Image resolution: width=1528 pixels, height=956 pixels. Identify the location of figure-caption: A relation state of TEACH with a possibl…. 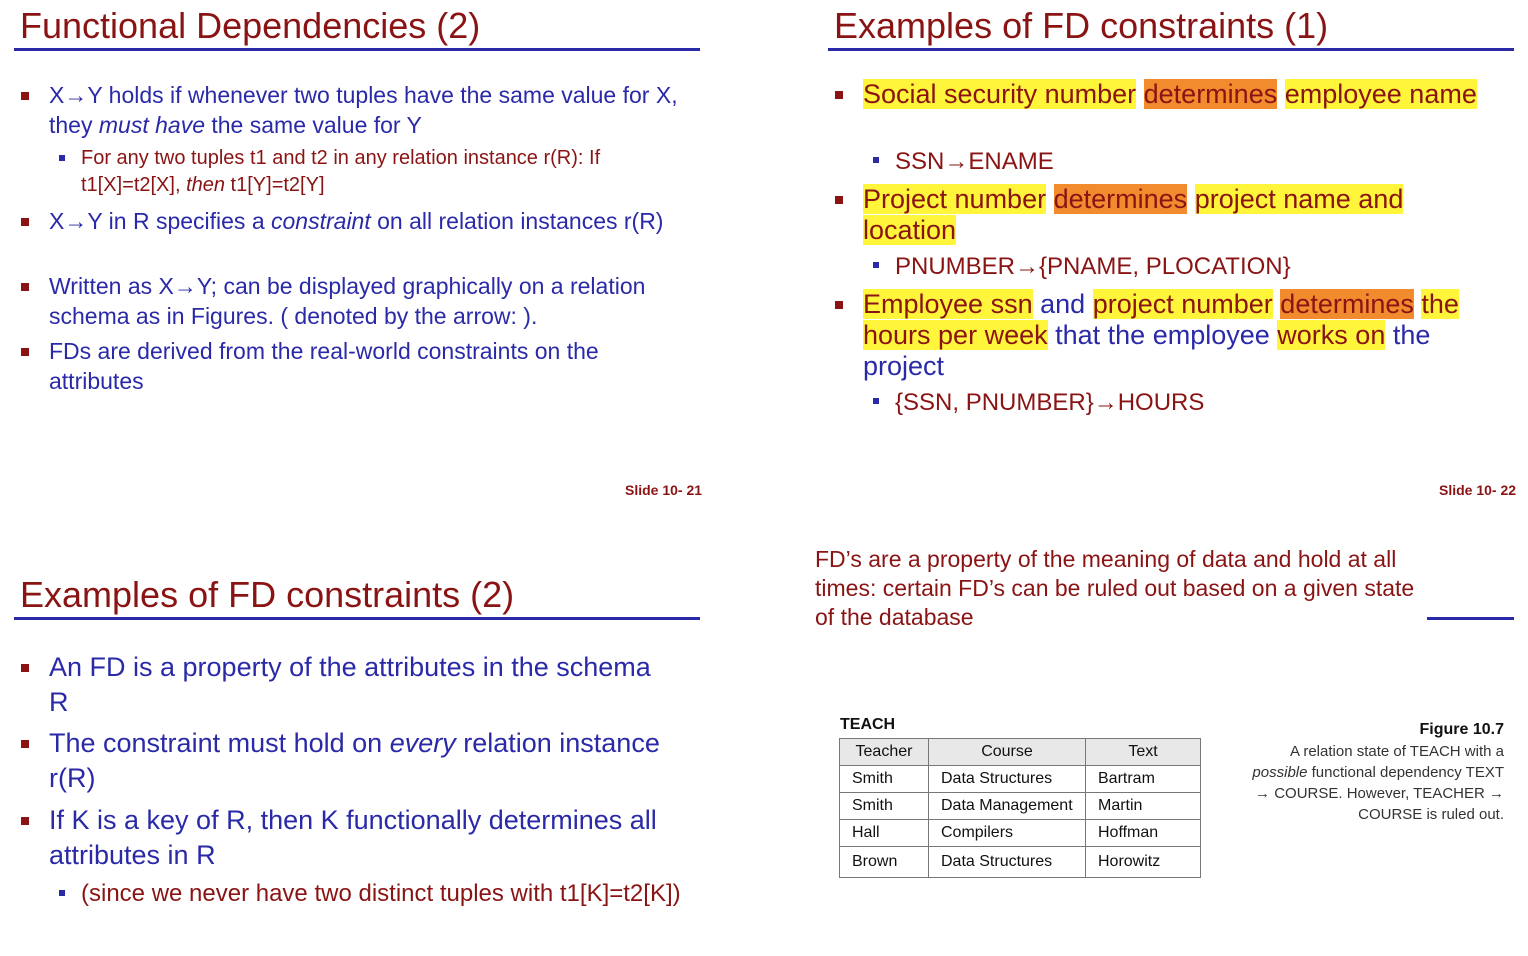
(1378, 783).